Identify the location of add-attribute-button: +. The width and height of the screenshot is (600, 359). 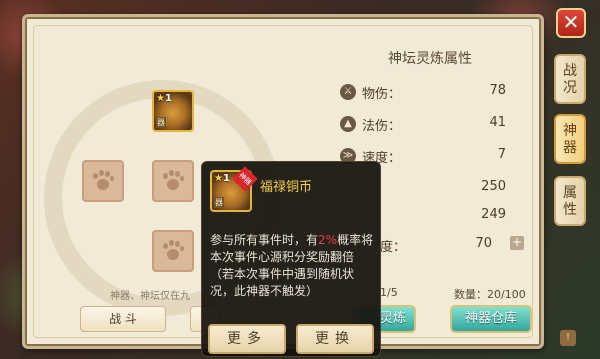
(517, 243).